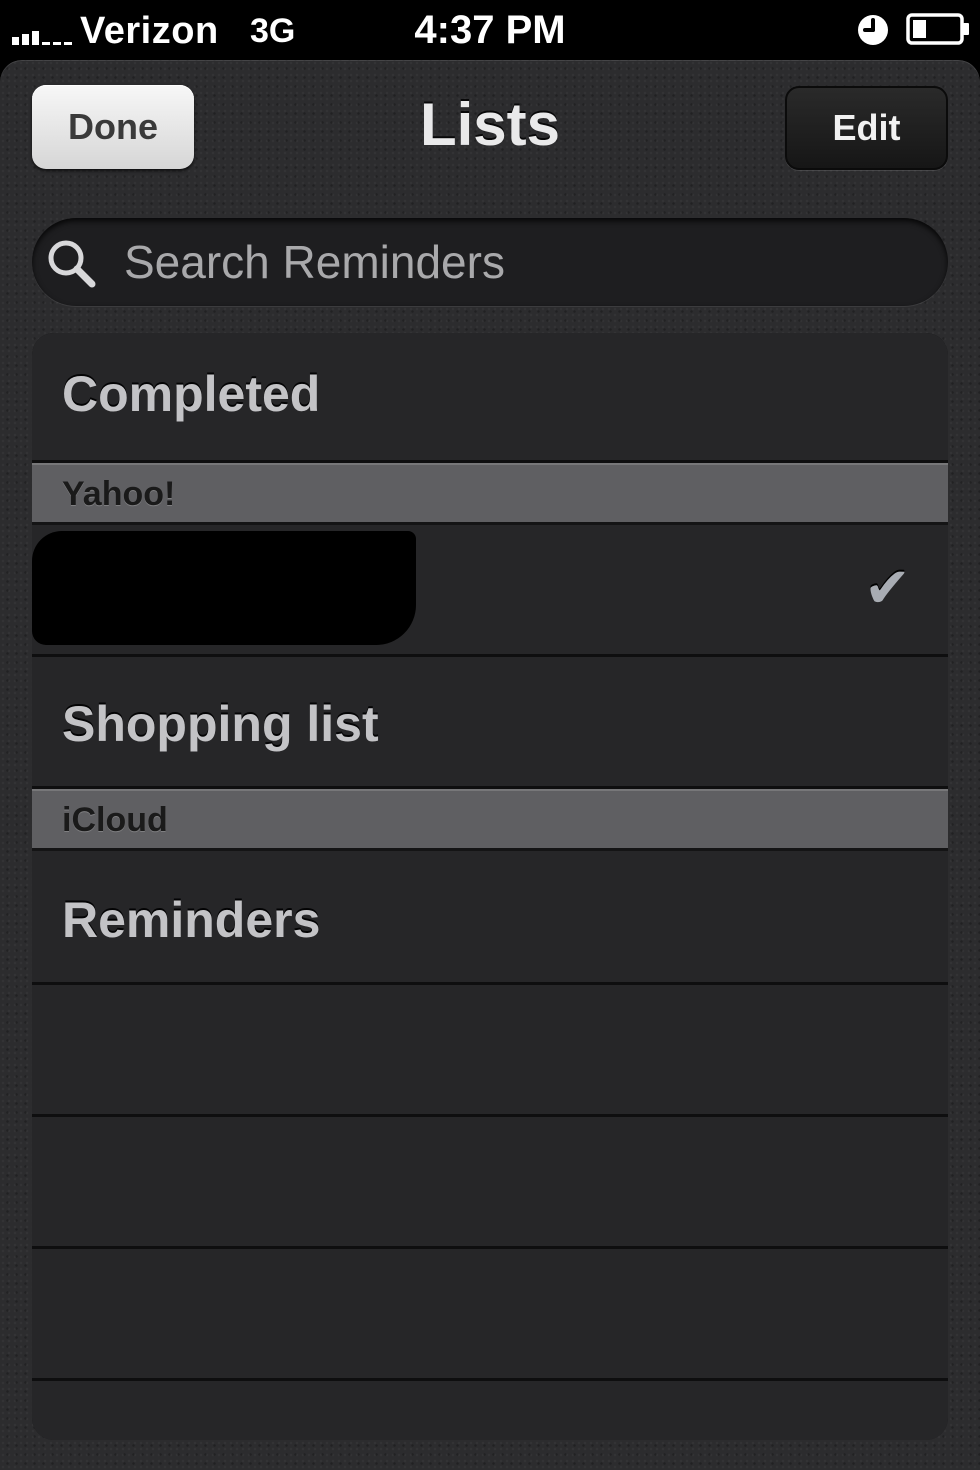 This screenshot has height=1470, width=980. What do you see at coordinates (115, 820) in the screenshot?
I see `section-header-label: iCloud` at bounding box center [115, 820].